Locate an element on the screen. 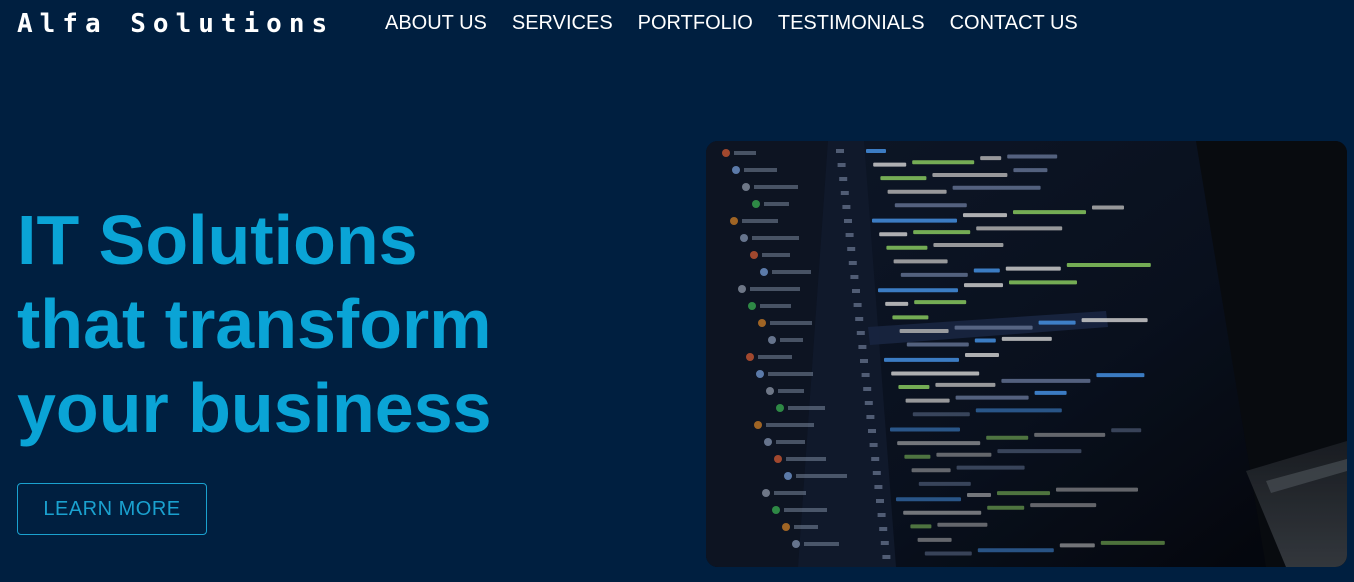 The height and width of the screenshot is (582, 1354). learn-more-button: LEARN MORE is located at coordinates (112, 509).